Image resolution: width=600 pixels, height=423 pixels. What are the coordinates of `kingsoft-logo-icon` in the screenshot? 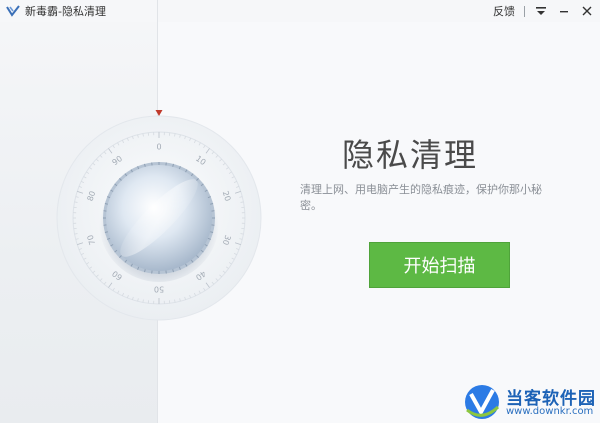 It's located at (13, 11).